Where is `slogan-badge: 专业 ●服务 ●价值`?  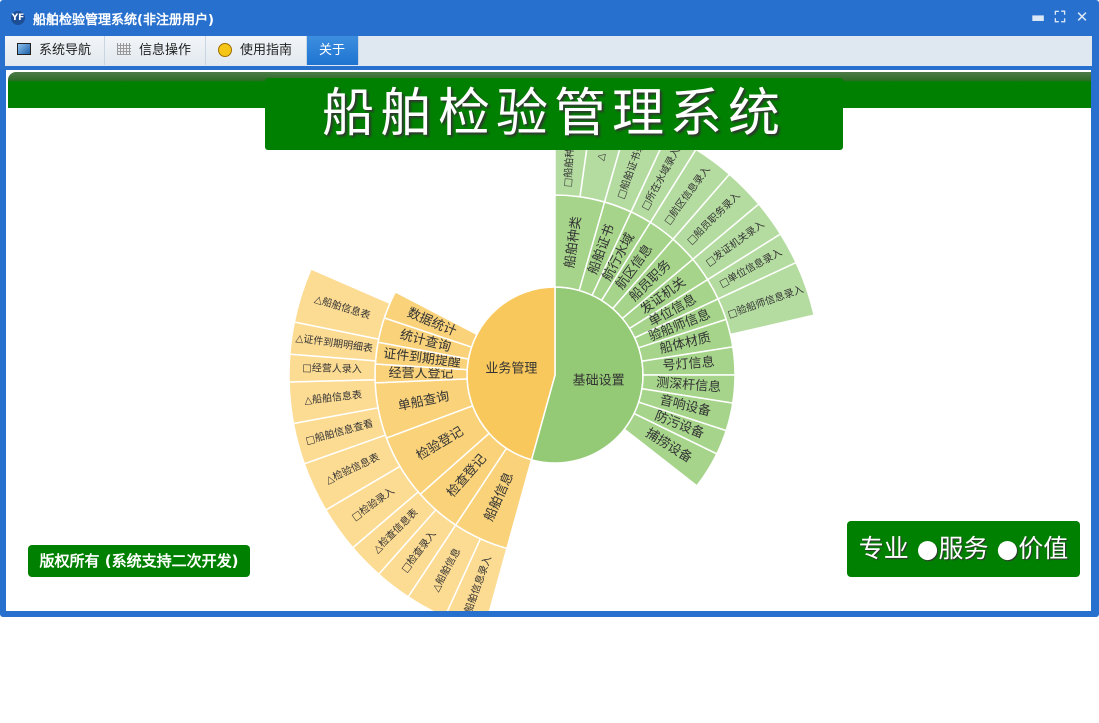
slogan-badge: 专业 ●服务 ●价值 is located at coordinates (963, 549).